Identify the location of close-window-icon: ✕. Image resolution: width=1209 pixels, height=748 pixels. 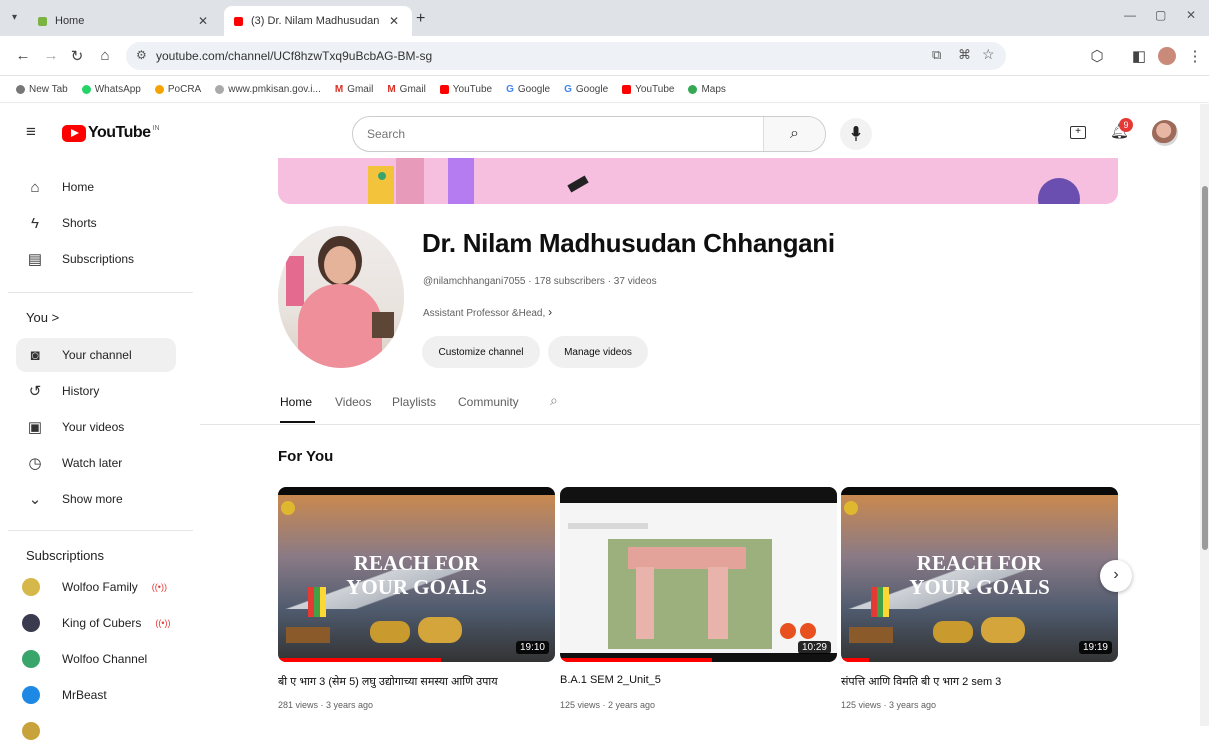
(1191, 15).